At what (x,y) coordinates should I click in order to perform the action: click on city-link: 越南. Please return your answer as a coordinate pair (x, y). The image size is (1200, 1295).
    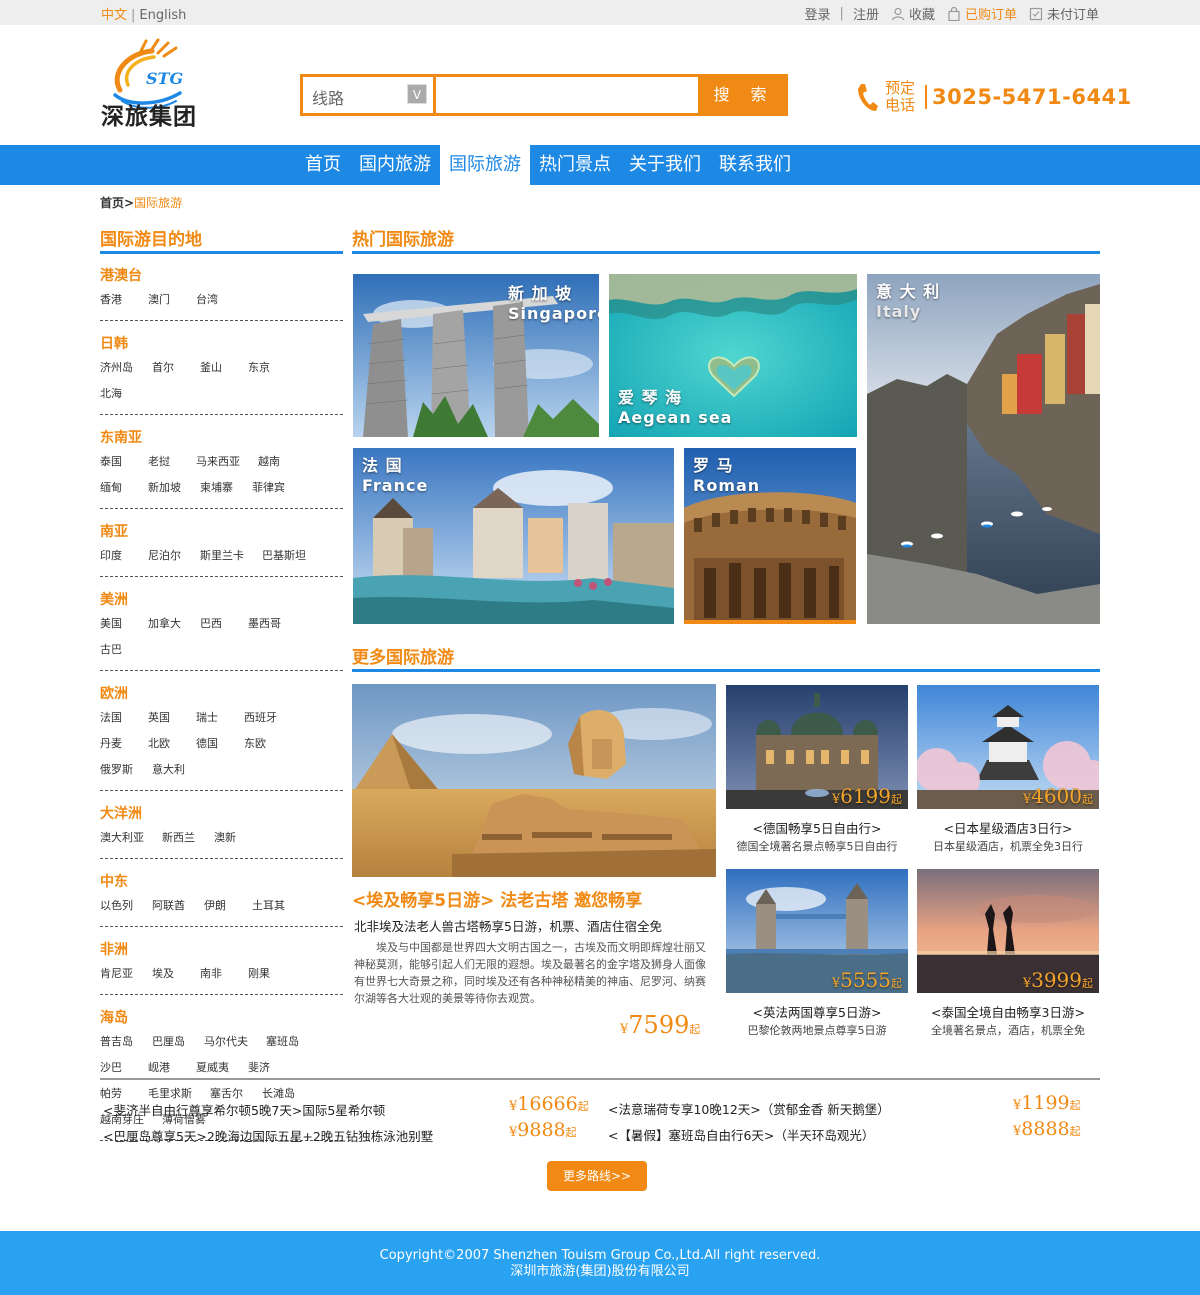
    Looking at the image, I should click on (282, 462).